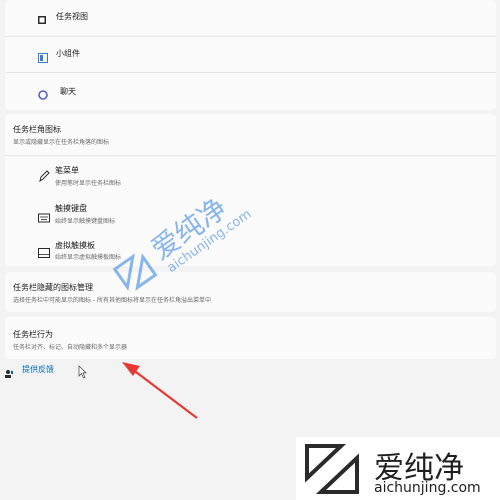  Describe the element at coordinates (398, 468) in the screenshot. I see `corner-watermark: 爱纯净 aichunjing.com` at that location.